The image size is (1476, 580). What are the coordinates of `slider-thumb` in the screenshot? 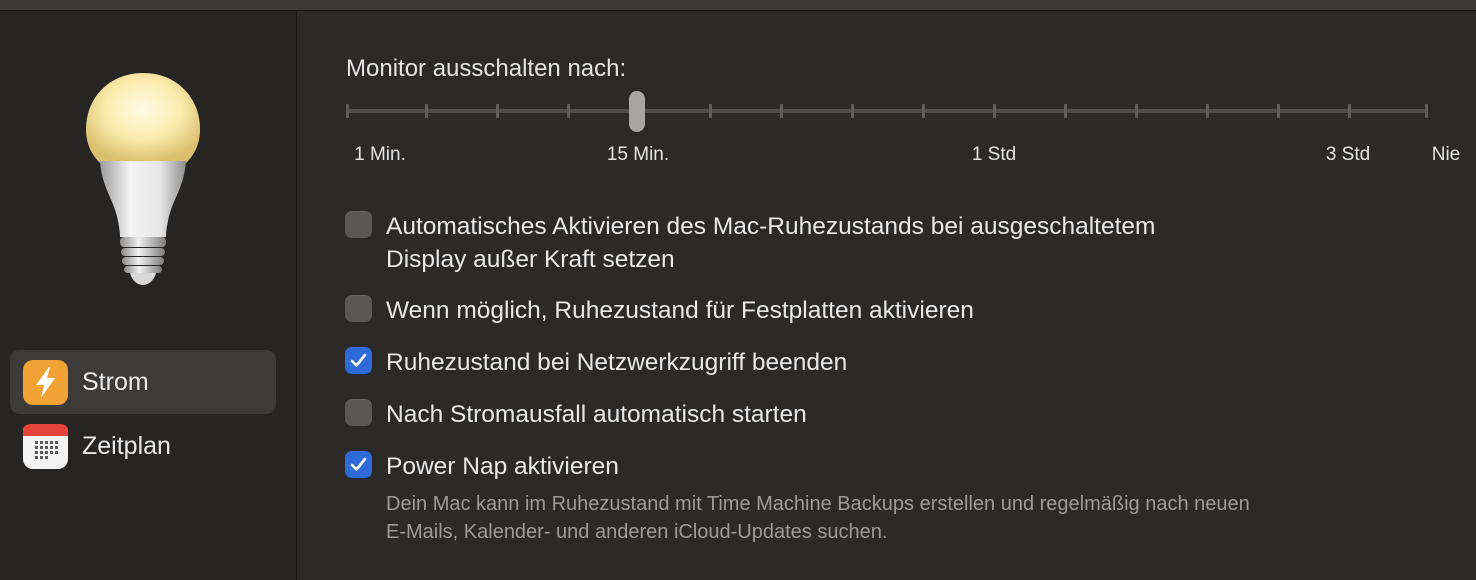 It's located at (637, 111).